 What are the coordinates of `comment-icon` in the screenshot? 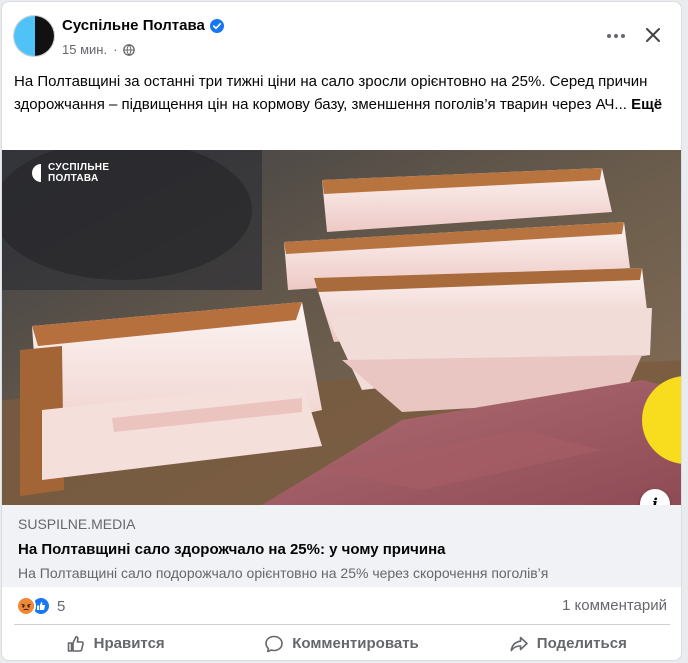 It's located at (274, 643).